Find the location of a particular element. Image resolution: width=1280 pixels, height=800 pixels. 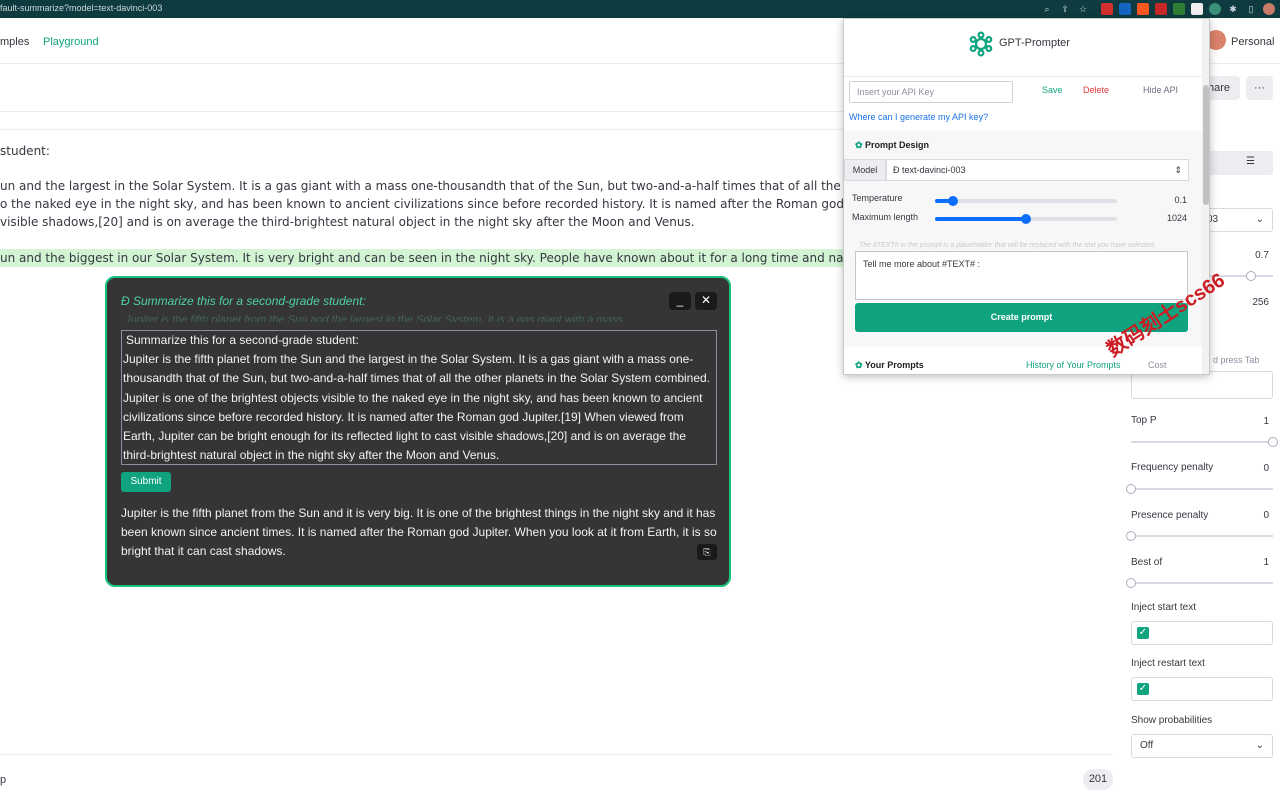

address-bar: fault-summarize?model=text-davinci-003 is located at coordinates (81, 8).